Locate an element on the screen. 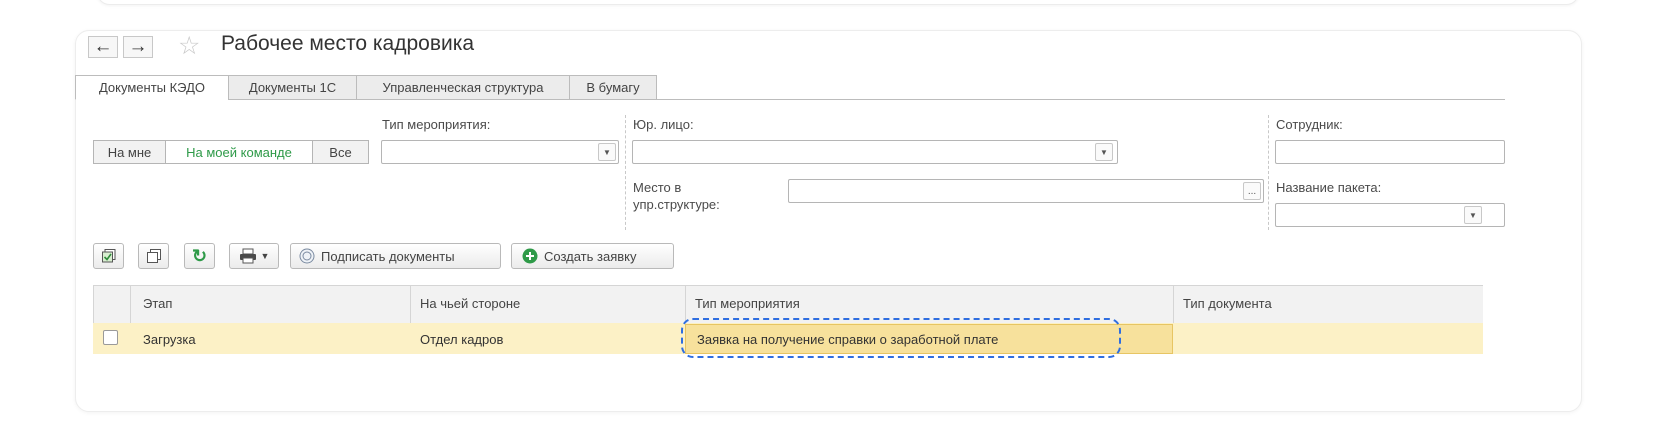 The height and width of the screenshot is (426, 1653). scope-label: На моей команде is located at coordinates (239, 152).